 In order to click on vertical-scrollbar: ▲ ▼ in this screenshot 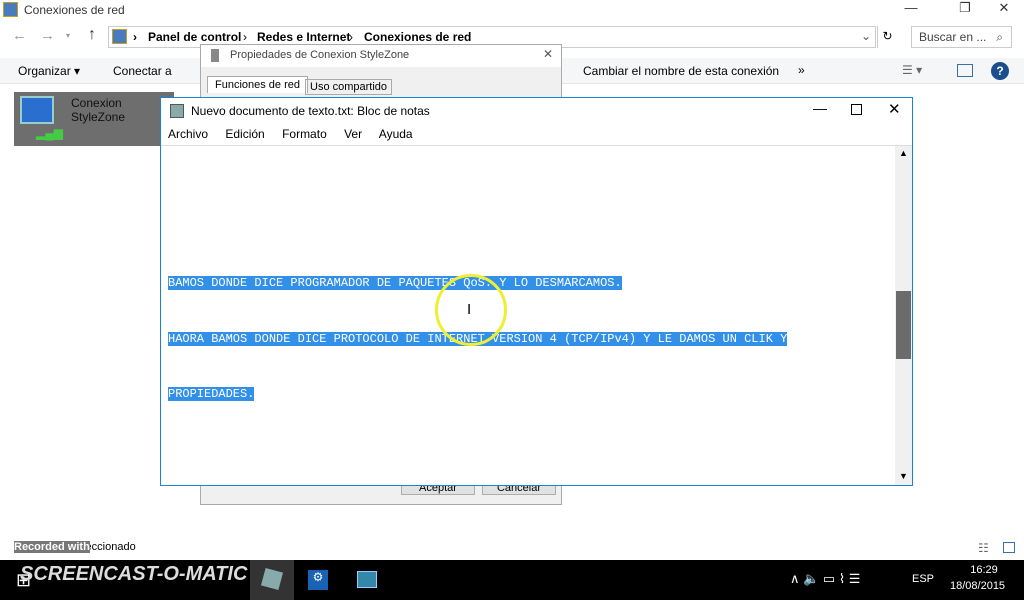, I will do `click(903, 315)`.